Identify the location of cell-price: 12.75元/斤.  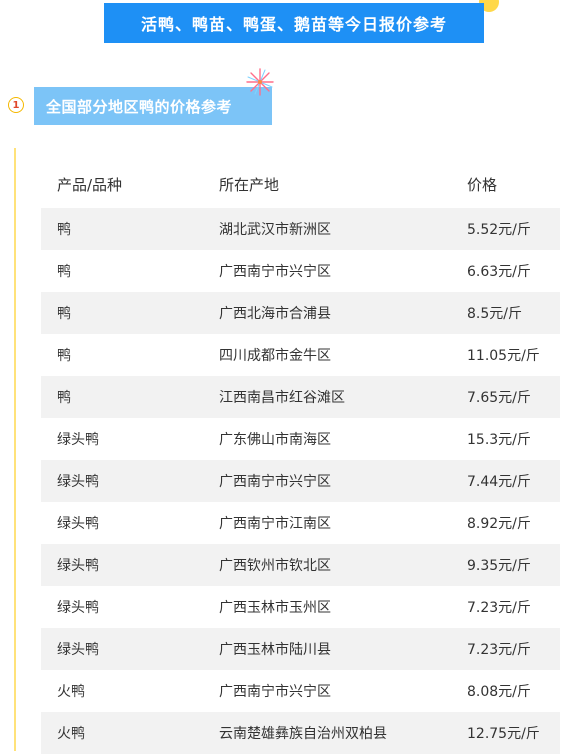
(503, 734).